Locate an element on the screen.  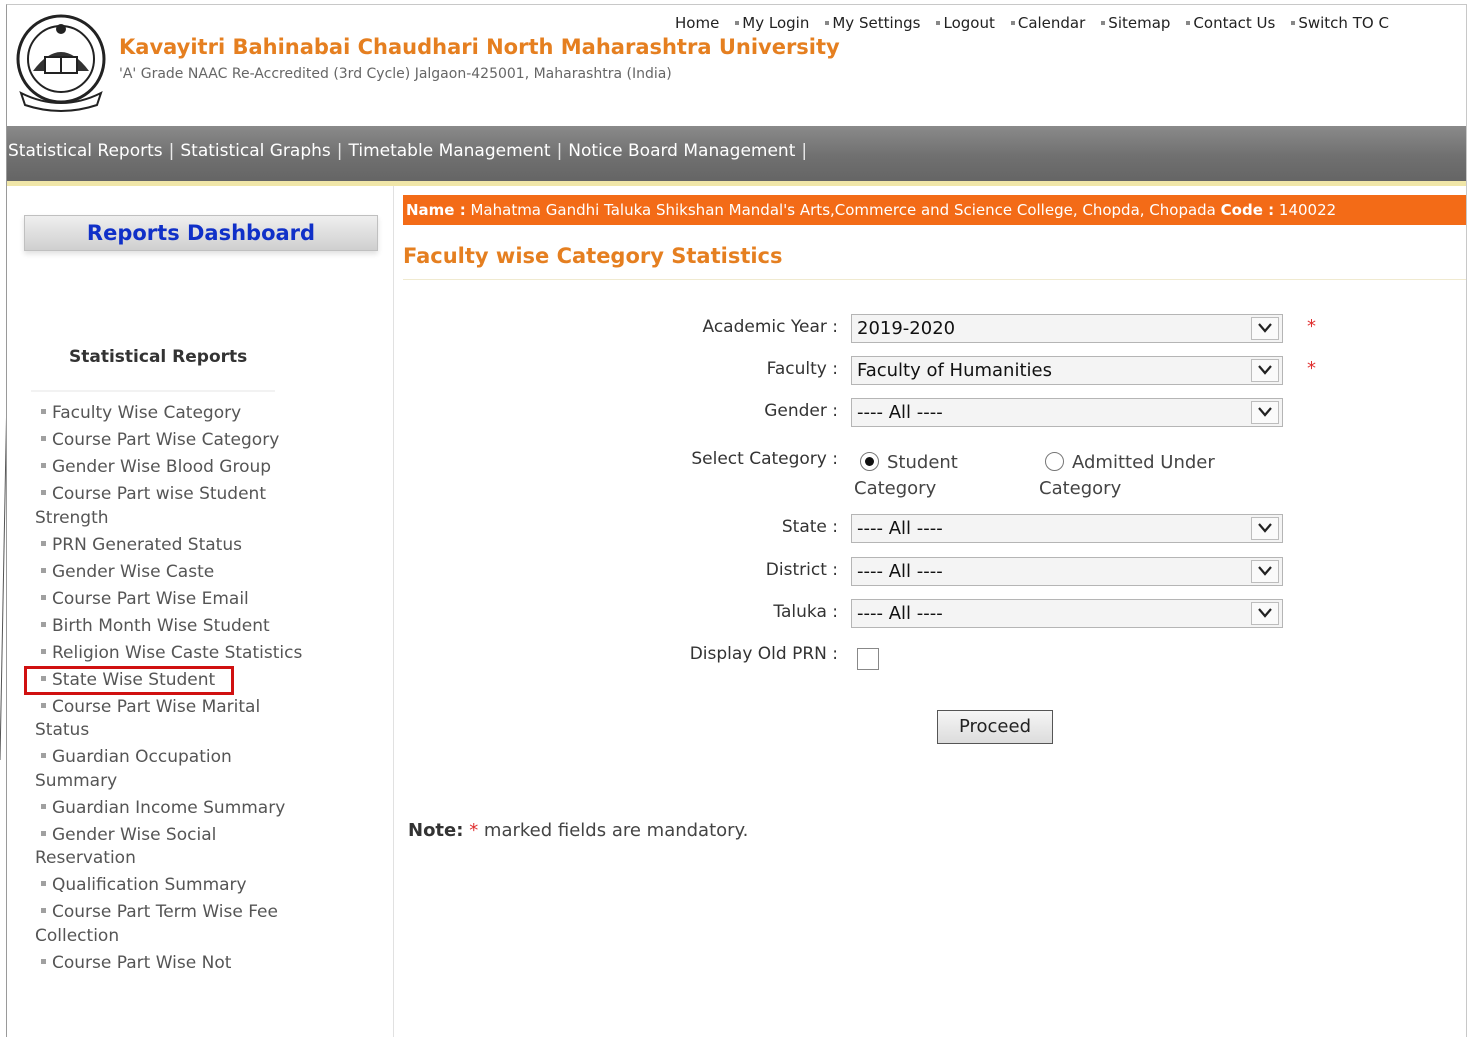
academic-year-select: 2019-2020 is located at coordinates (1067, 328).